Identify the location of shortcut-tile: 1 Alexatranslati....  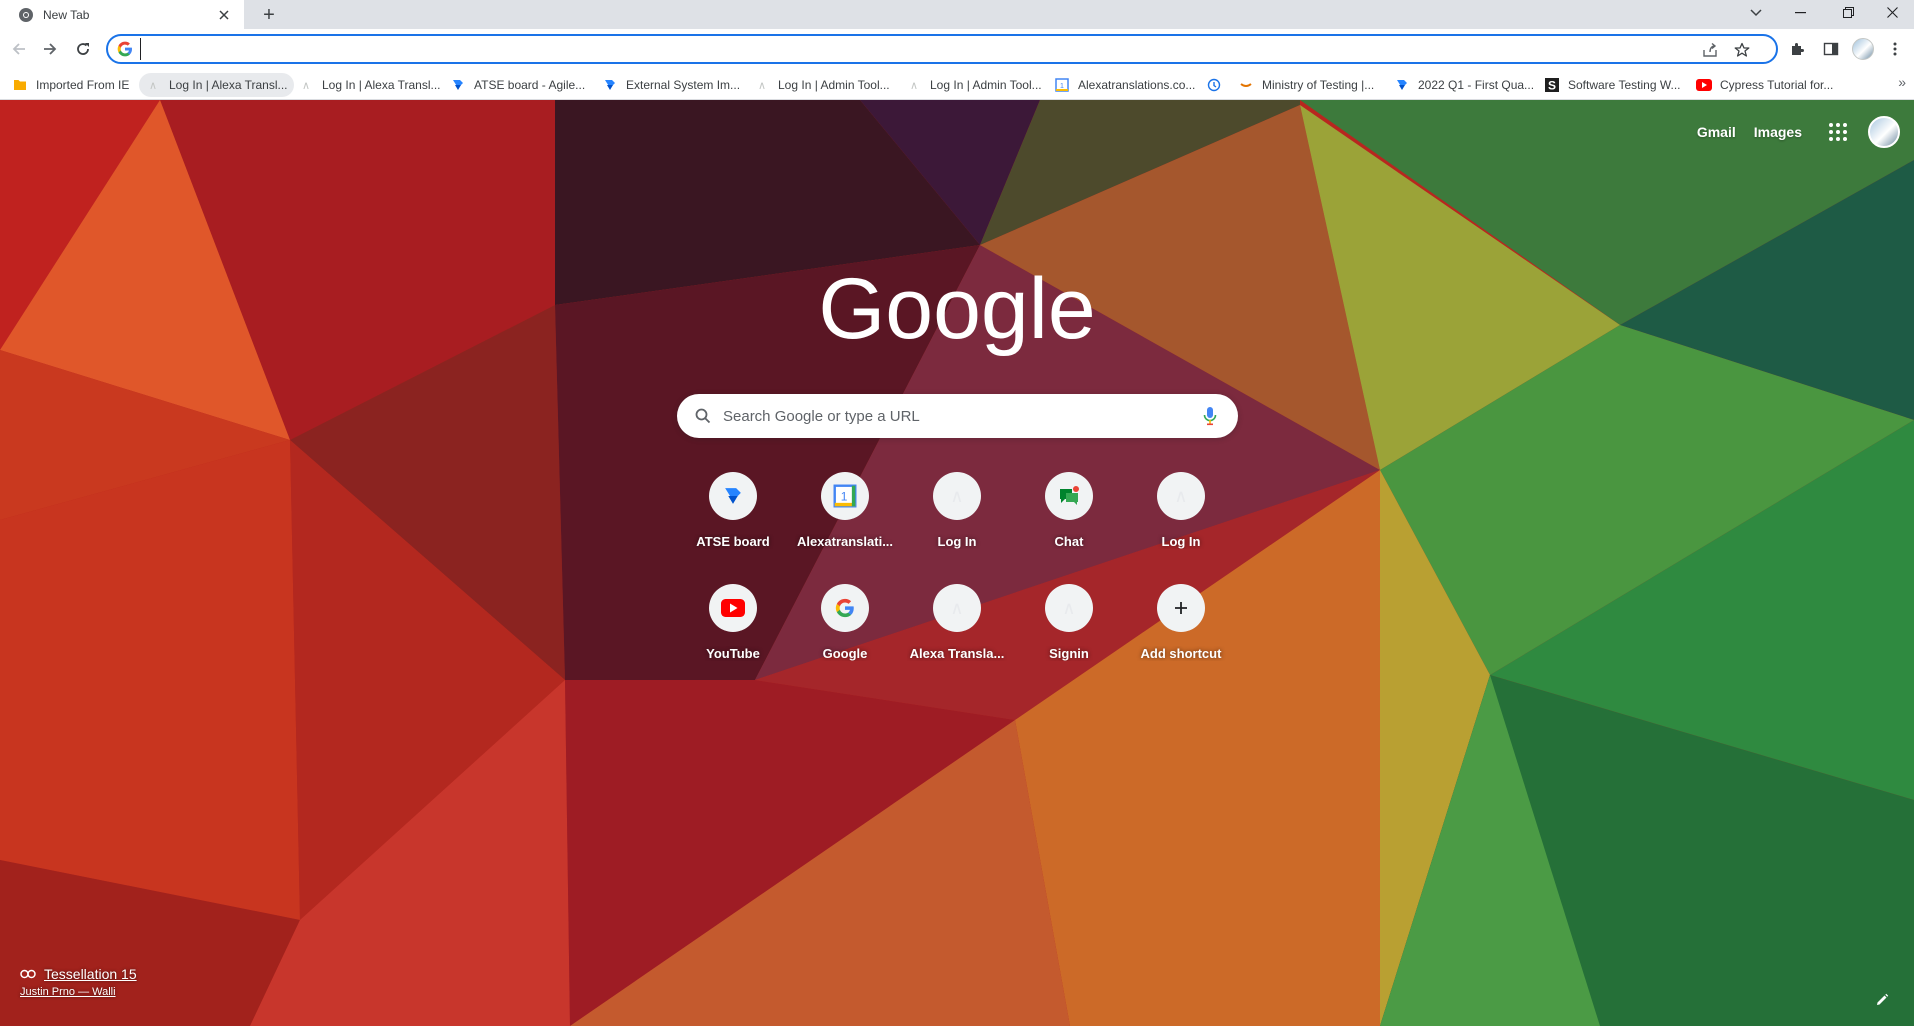
(845, 516).